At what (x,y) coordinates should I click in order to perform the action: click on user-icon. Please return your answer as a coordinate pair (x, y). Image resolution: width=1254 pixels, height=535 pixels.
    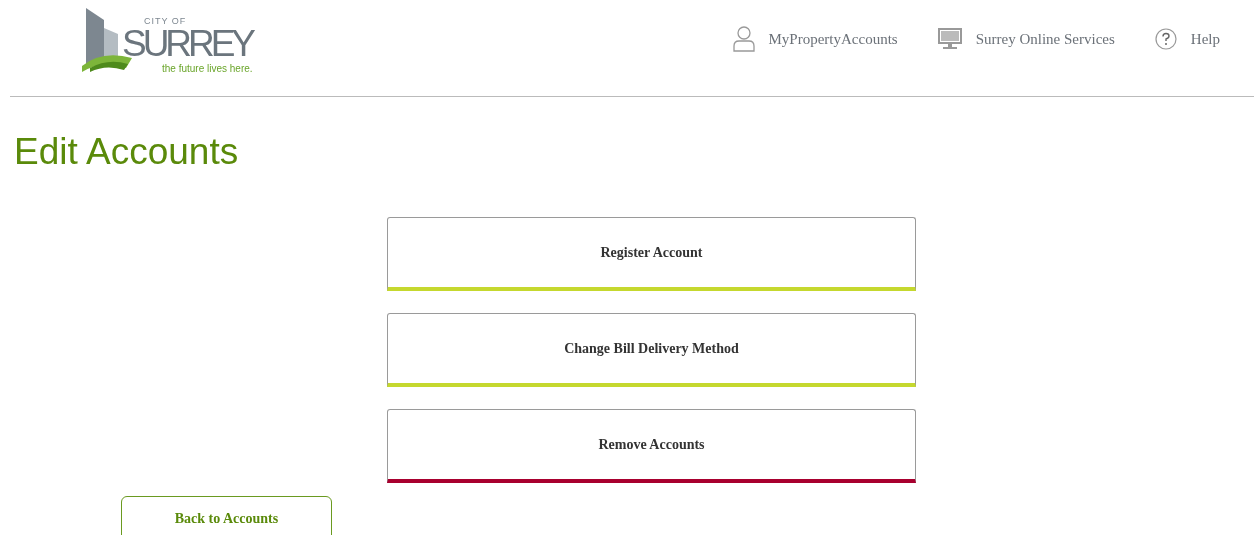
    Looking at the image, I should click on (743, 39).